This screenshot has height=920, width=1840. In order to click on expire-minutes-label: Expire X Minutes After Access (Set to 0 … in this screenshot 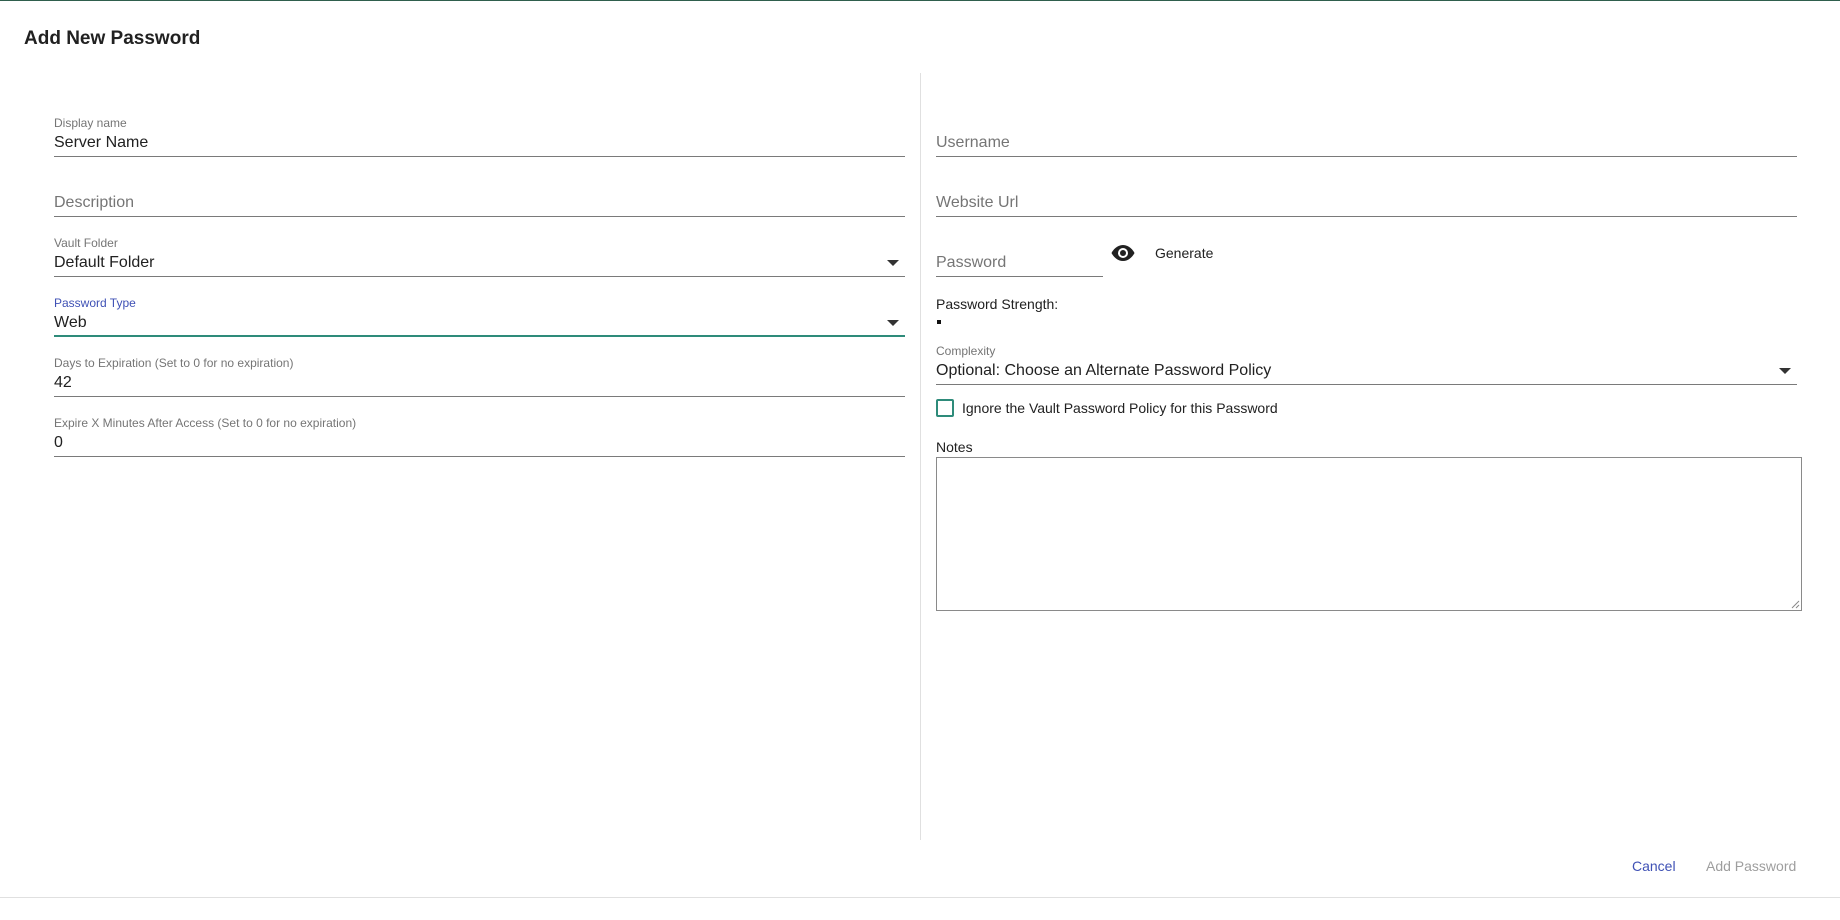, I will do `click(205, 423)`.